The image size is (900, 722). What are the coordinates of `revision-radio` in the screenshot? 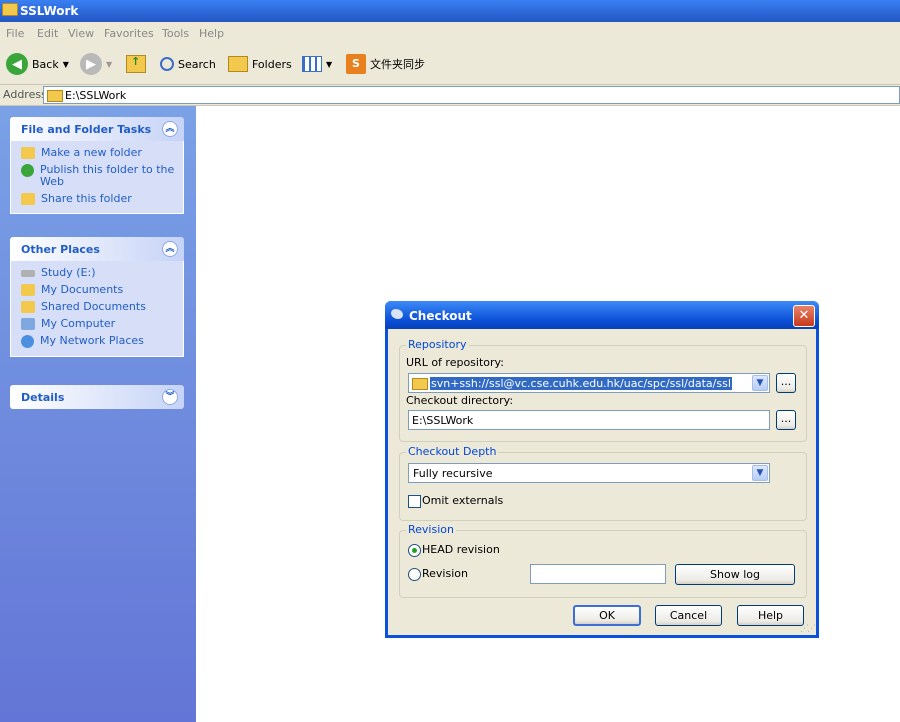 It's located at (414, 574).